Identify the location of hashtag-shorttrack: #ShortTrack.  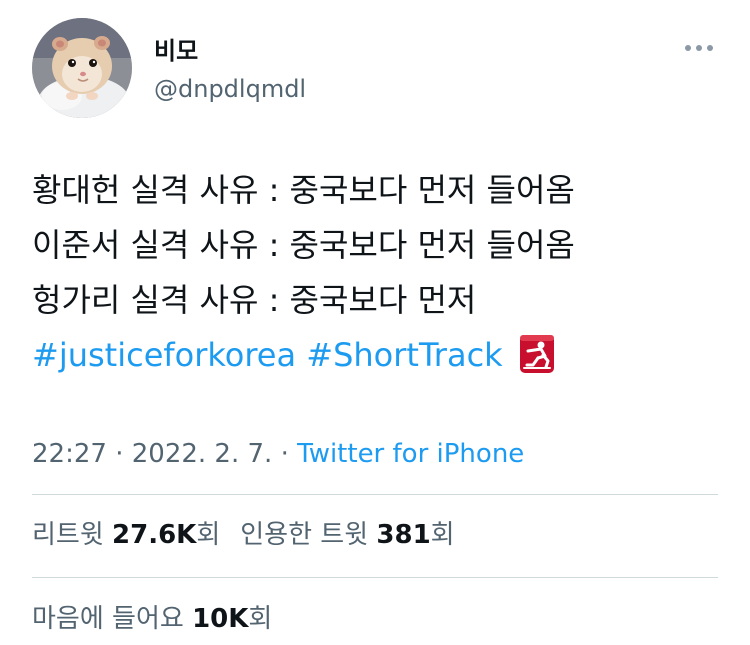
(404, 355).